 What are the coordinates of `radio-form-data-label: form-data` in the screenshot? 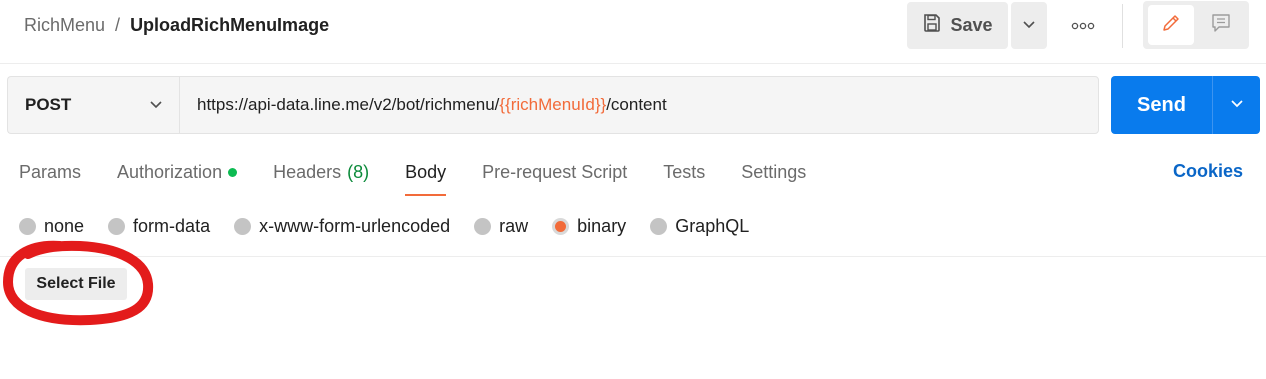 It's located at (172, 225).